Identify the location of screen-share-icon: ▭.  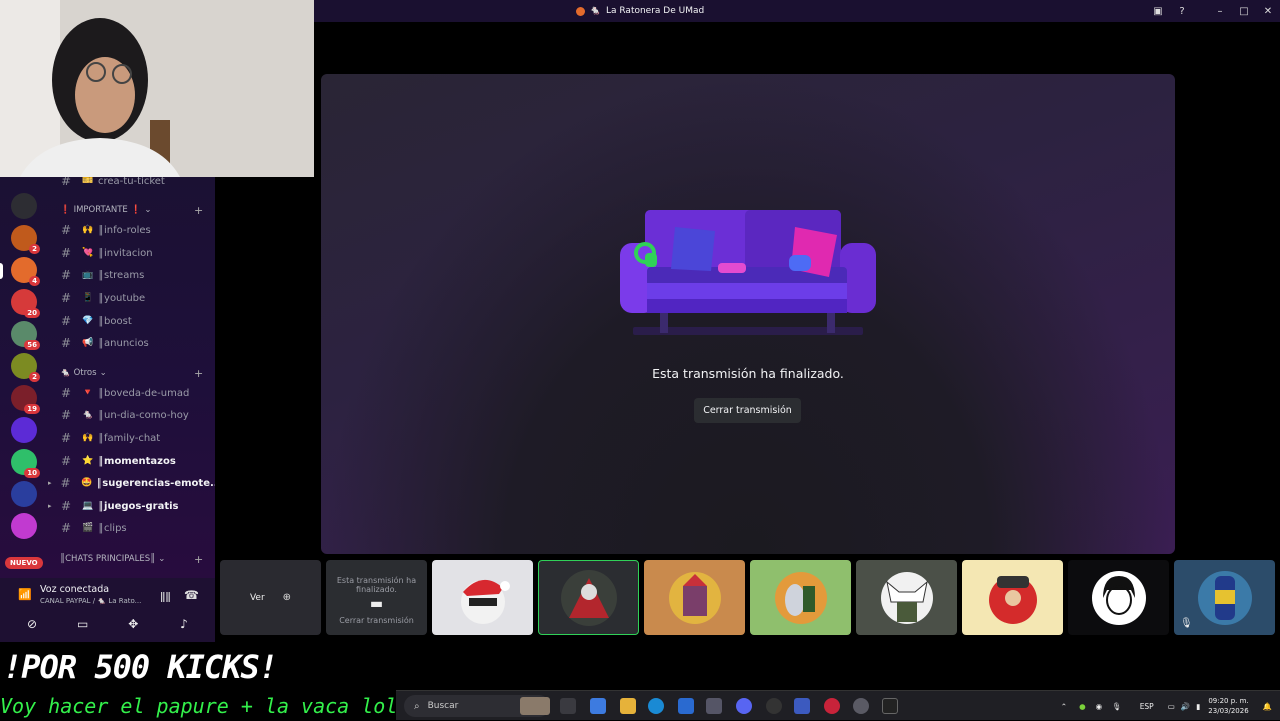
(83, 624).